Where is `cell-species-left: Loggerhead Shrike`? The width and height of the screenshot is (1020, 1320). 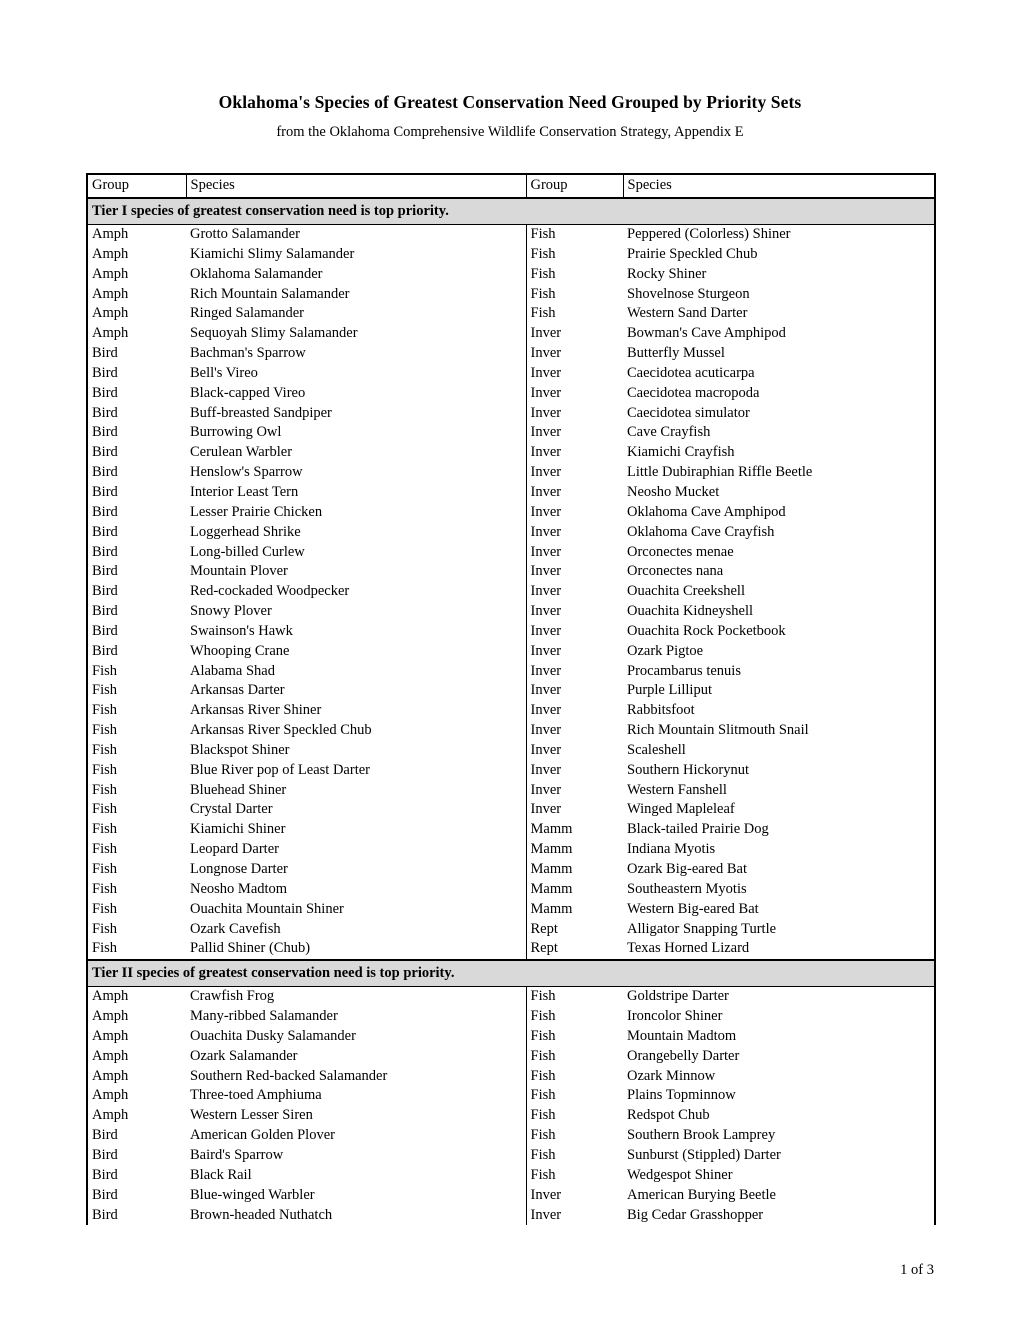 cell-species-left: Loggerhead Shrike is located at coordinates (245, 531).